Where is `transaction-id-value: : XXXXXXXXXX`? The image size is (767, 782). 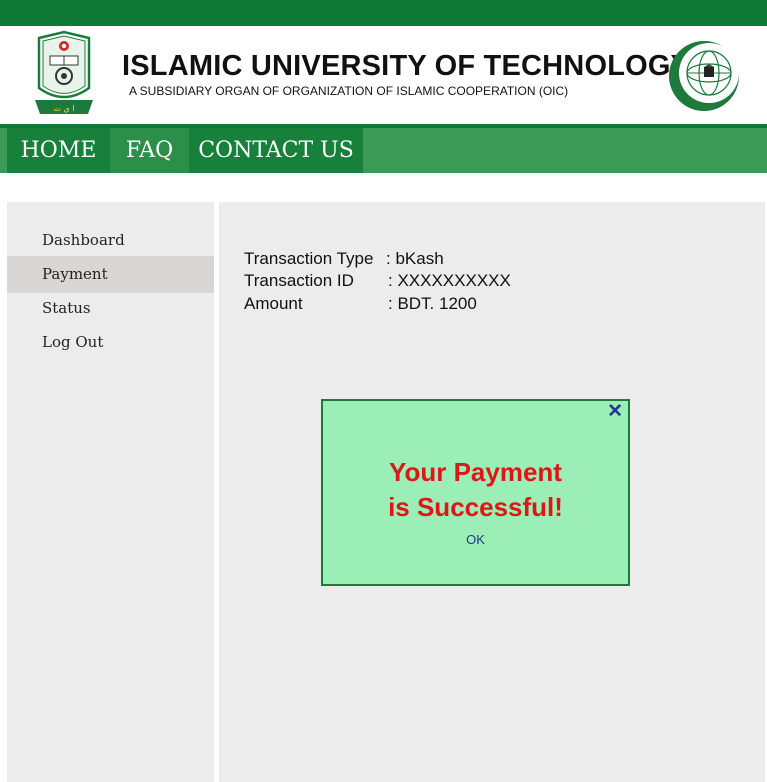
transaction-id-value: : XXXXXXXXXX is located at coordinates (449, 280).